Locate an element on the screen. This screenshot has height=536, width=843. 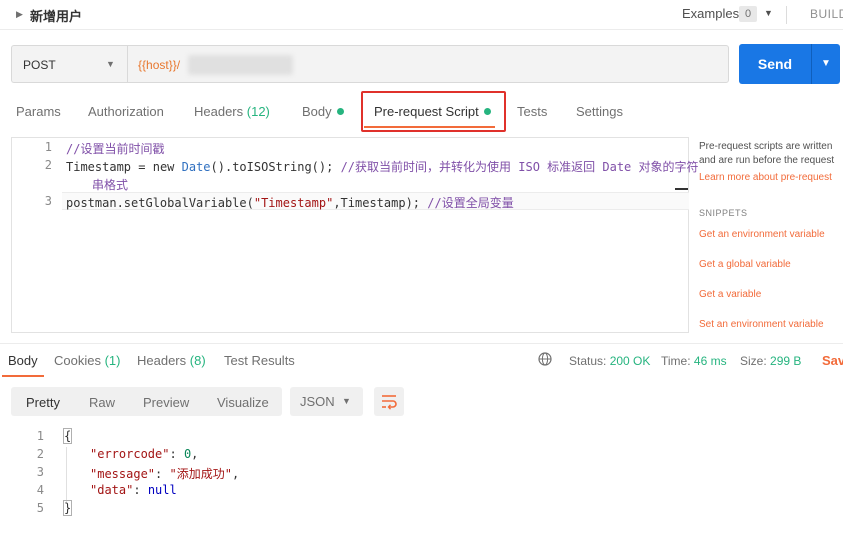
request-header: ▶ 新增用户 Examples 0 ▼ BUILD is located at coordinates (421, 15).